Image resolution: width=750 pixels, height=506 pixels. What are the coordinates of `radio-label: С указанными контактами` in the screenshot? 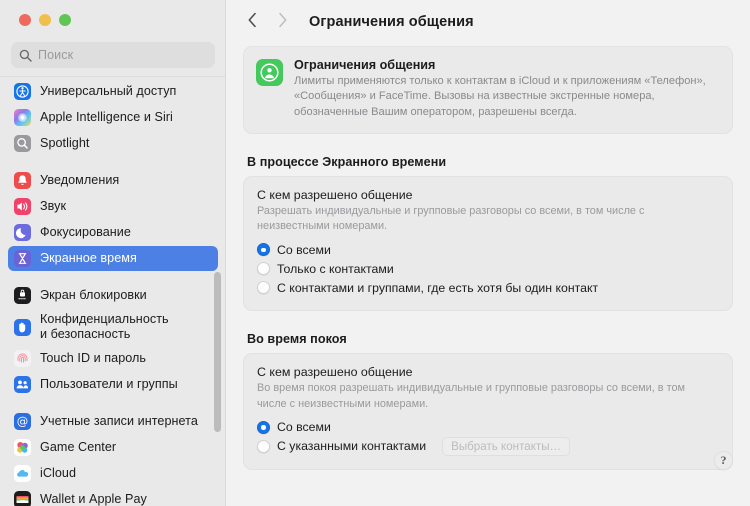 It's located at (352, 446).